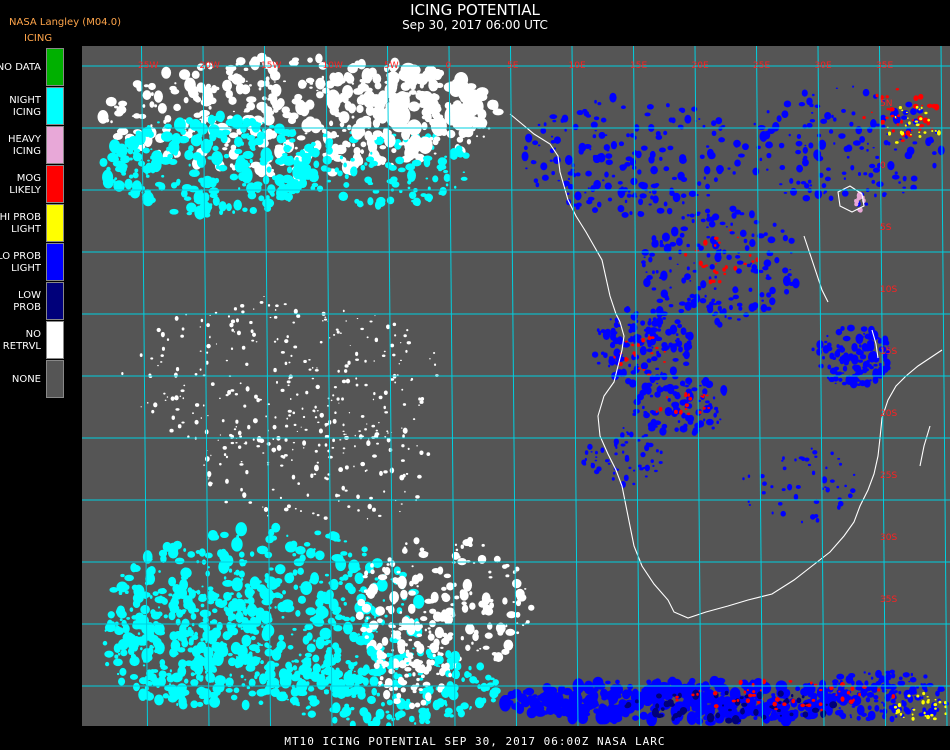 This screenshot has height=750, width=950. Describe the element at coordinates (888, 414) in the screenshot. I see `latitude-label: 20S` at that location.